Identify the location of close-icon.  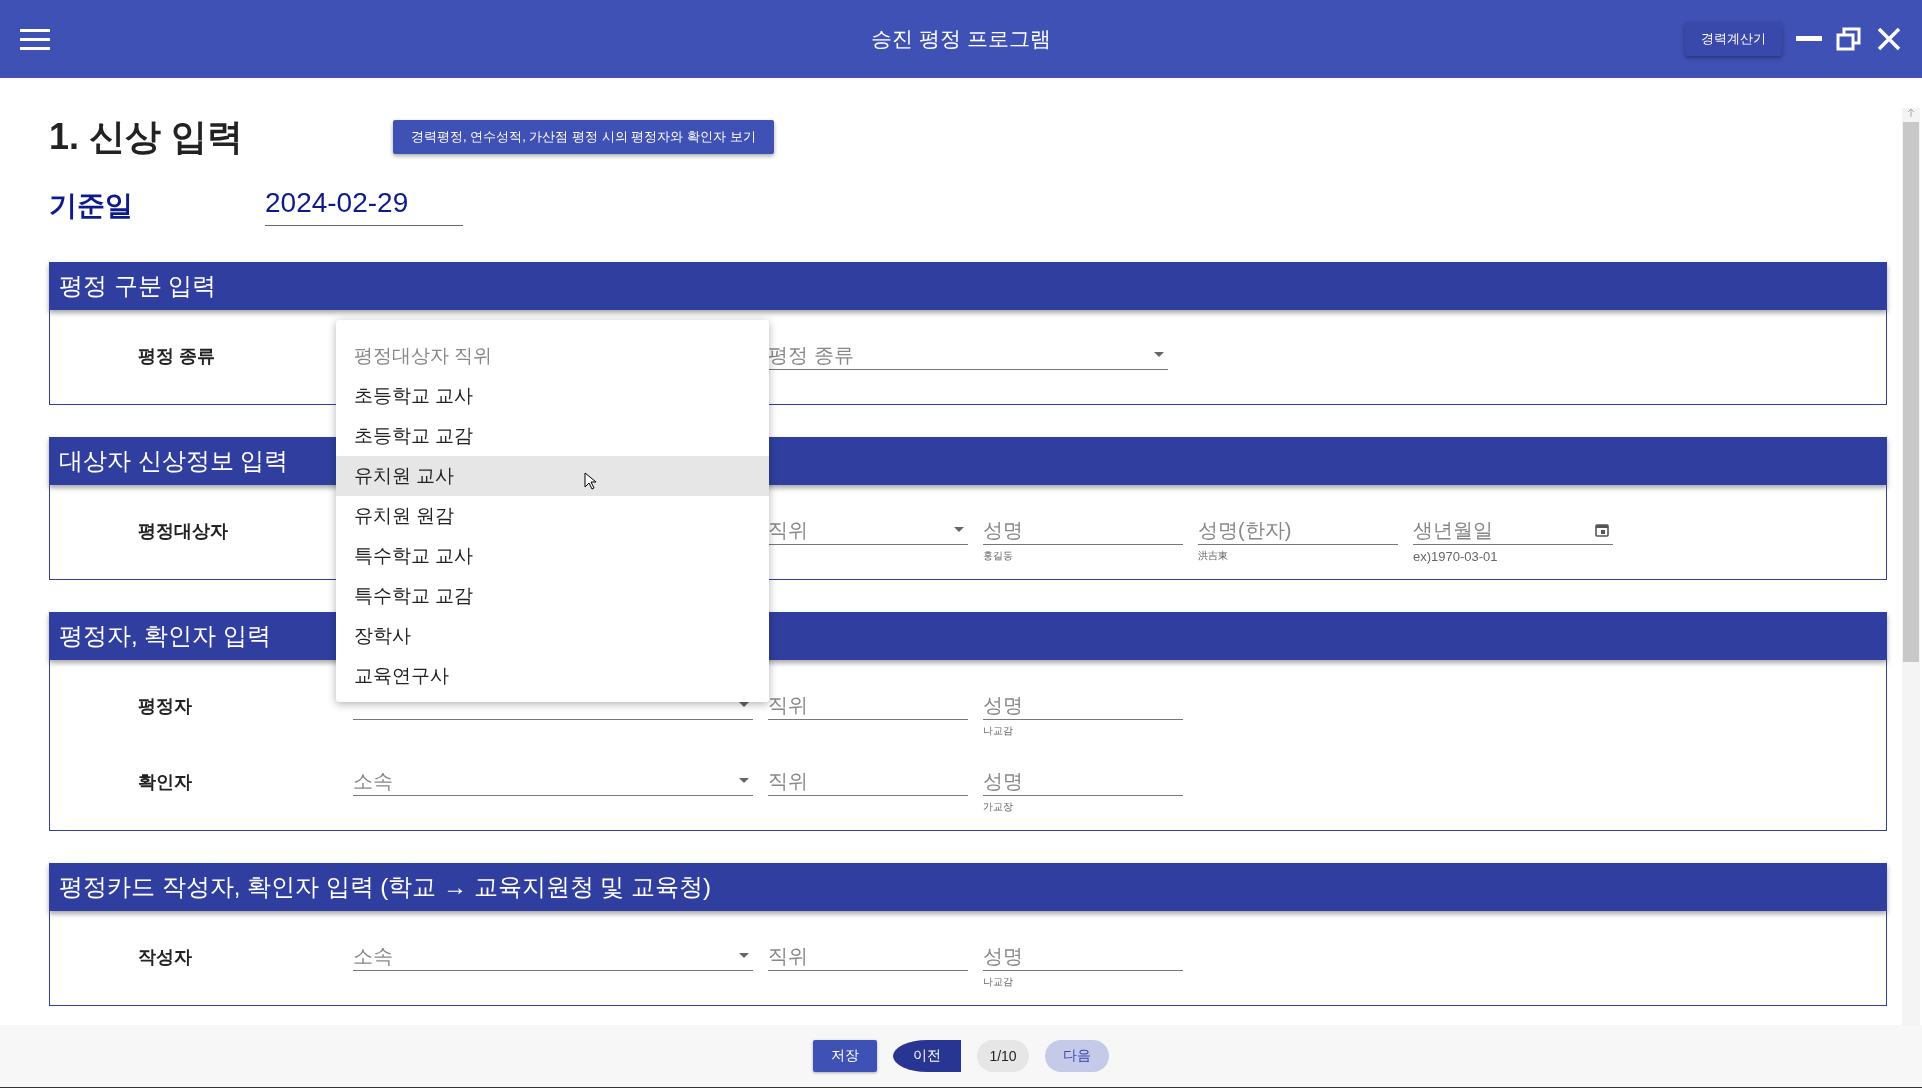
(1889, 39).